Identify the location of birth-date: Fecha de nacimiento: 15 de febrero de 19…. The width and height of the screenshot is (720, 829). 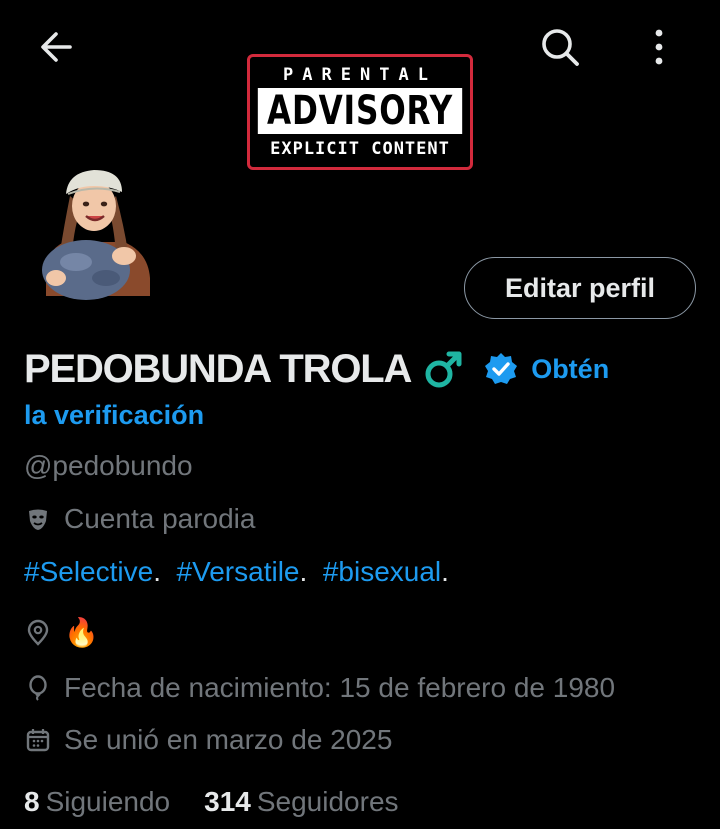
(340, 687).